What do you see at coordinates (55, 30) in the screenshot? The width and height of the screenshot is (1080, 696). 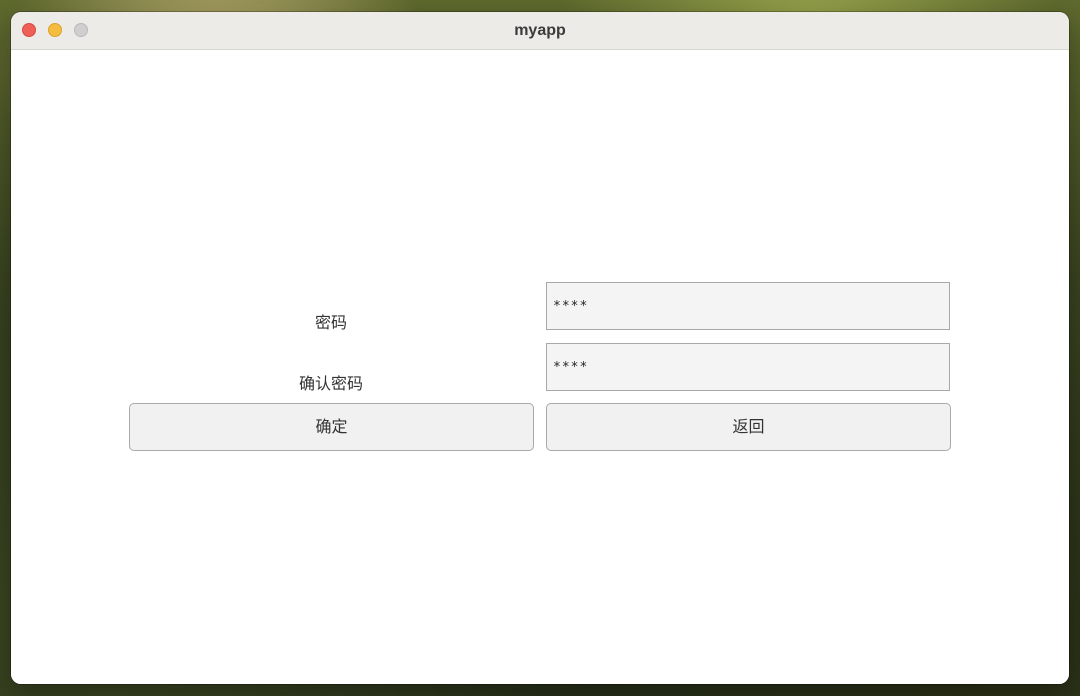 I see `minimize-window-button` at bounding box center [55, 30].